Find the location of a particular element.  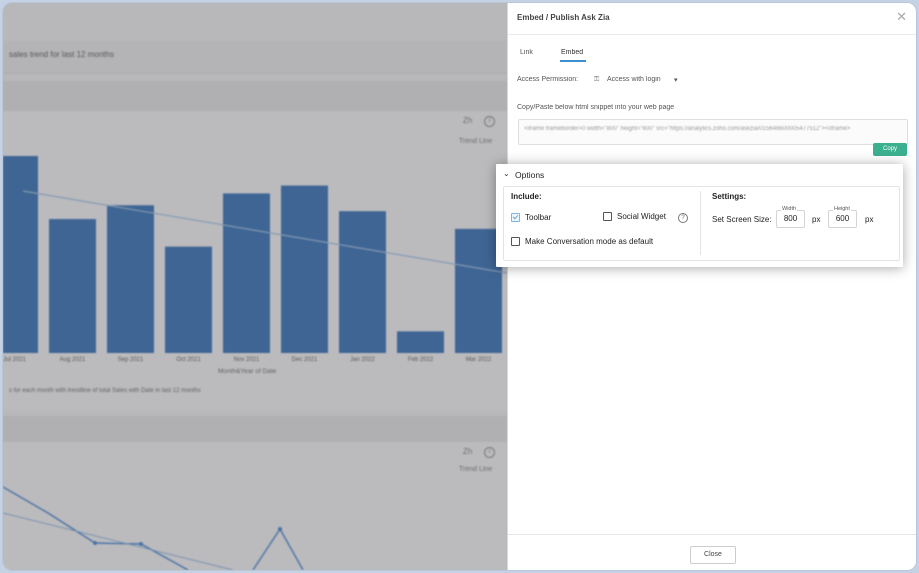

divider is located at coordinates (712, 34).